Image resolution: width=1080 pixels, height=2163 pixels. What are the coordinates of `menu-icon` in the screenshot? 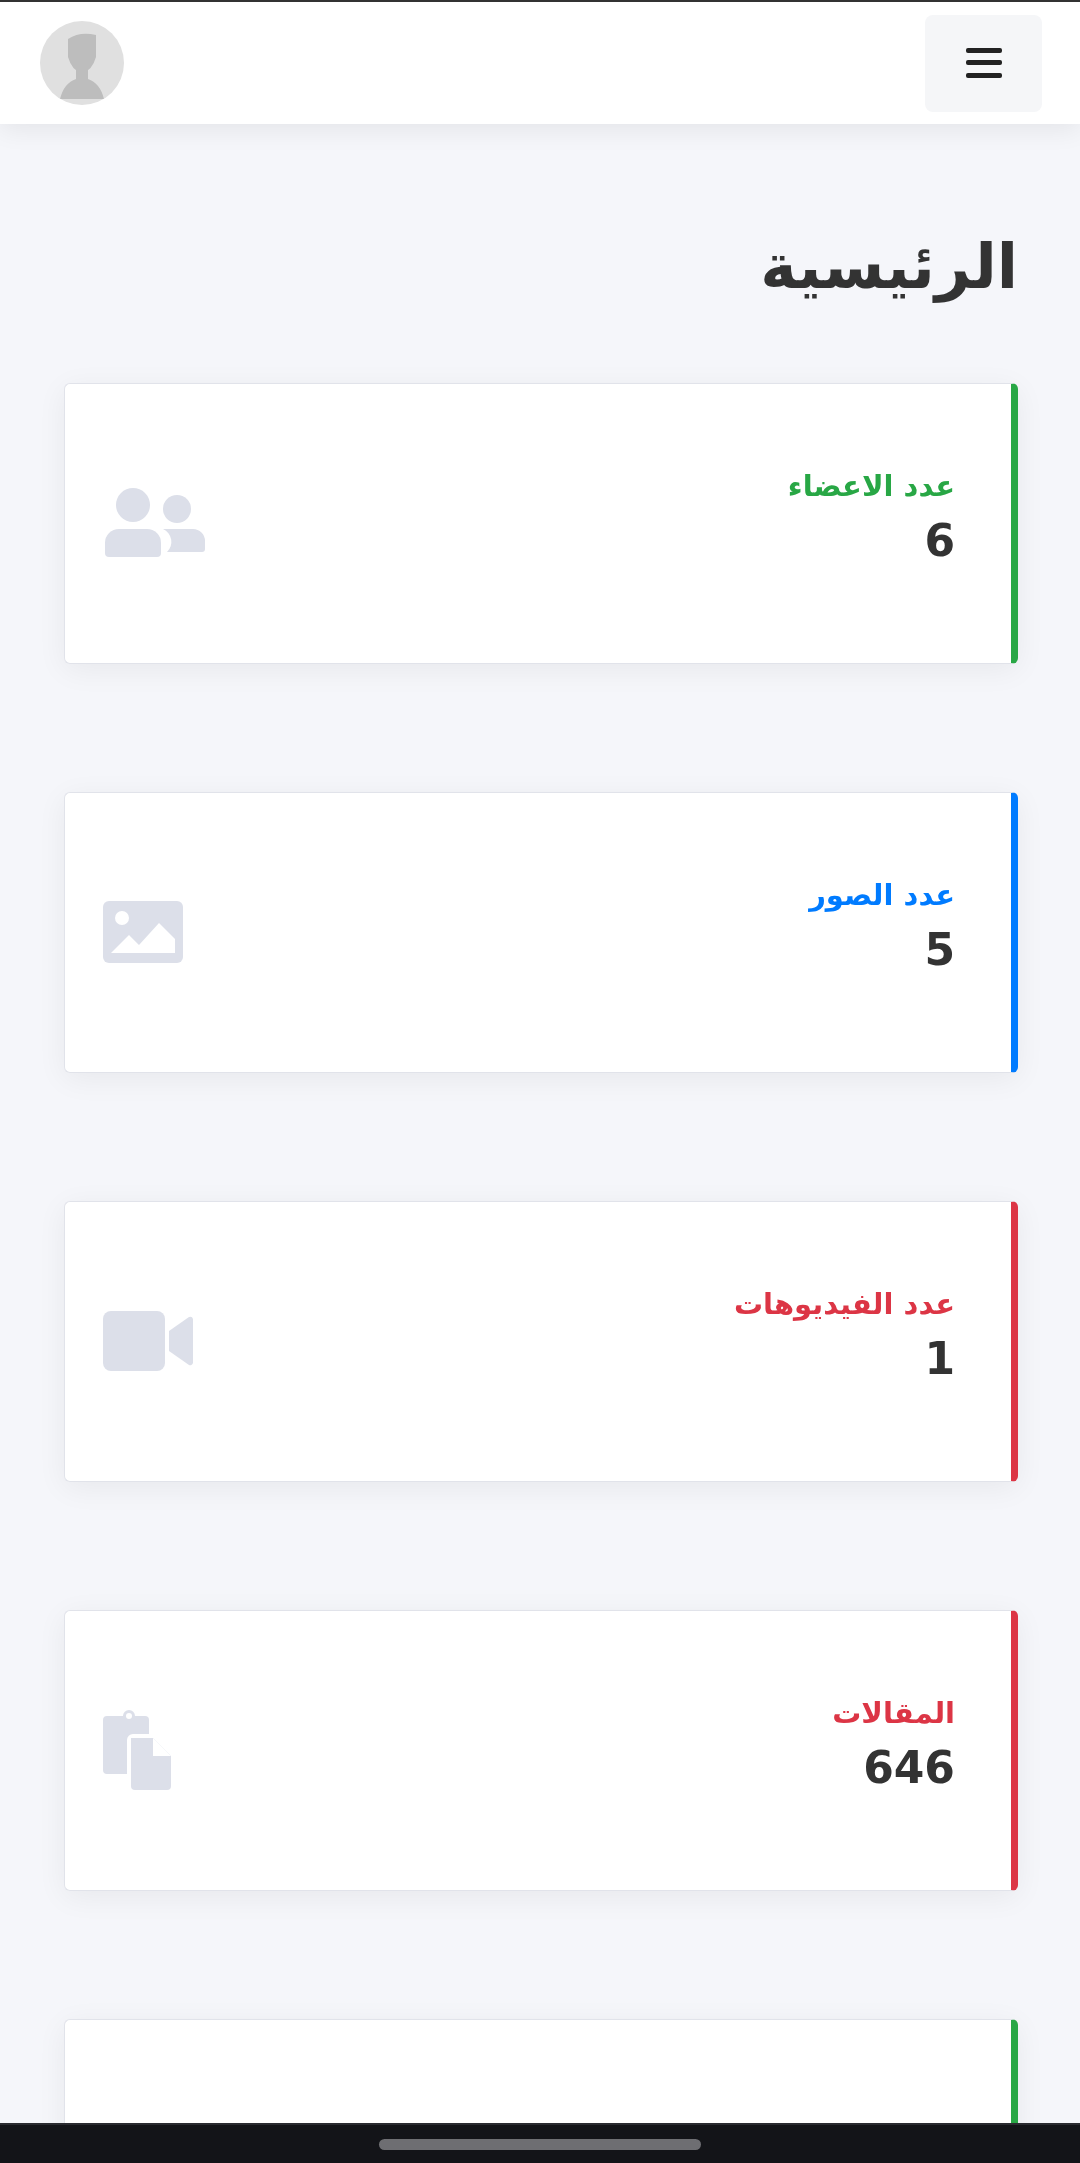 It's located at (983, 63).